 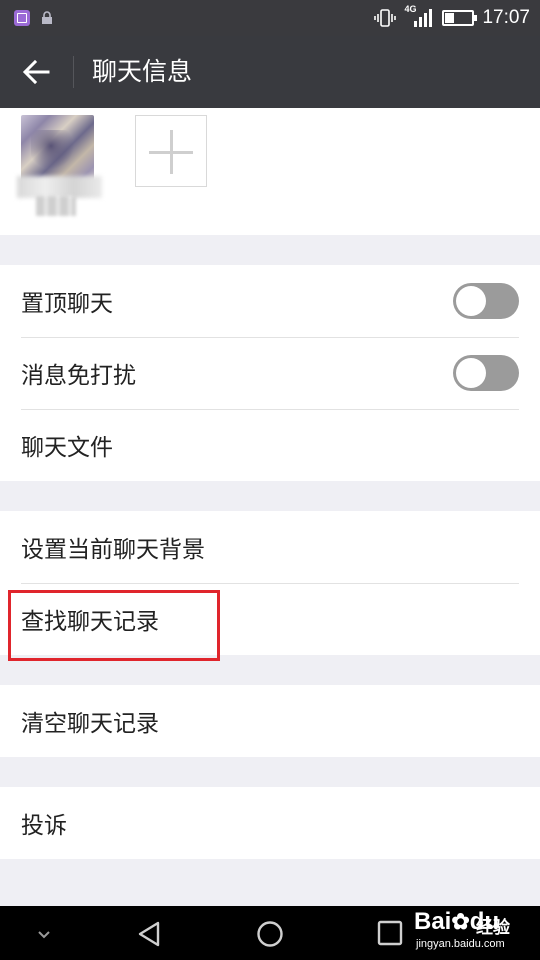 What do you see at coordinates (270, 547) in the screenshot?
I see `row-set-background: 设置当前聊天背景` at bounding box center [270, 547].